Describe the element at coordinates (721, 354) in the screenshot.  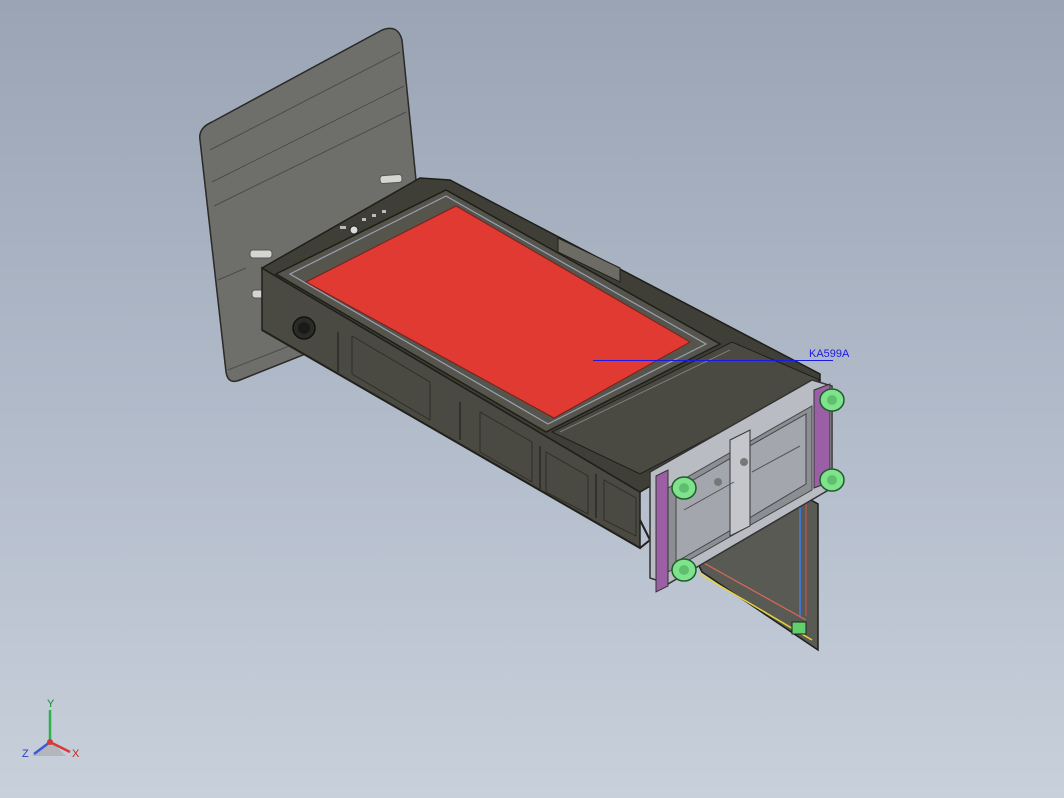
I see `component-annotation: KA599A` at that location.